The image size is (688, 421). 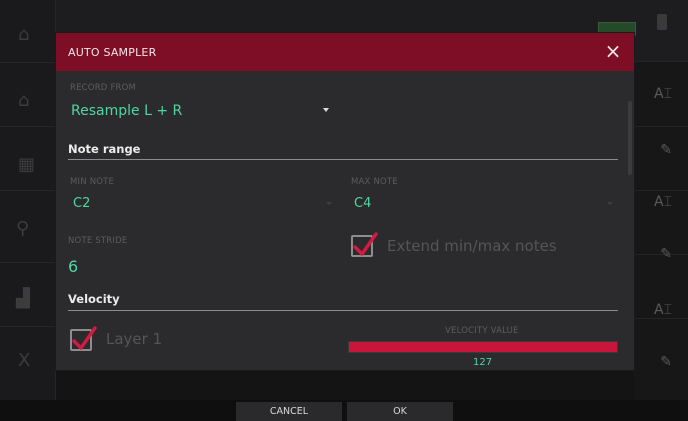 What do you see at coordinates (103, 88) in the screenshot?
I see `record-from-label: RECORD FROM` at bounding box center [103, 88].